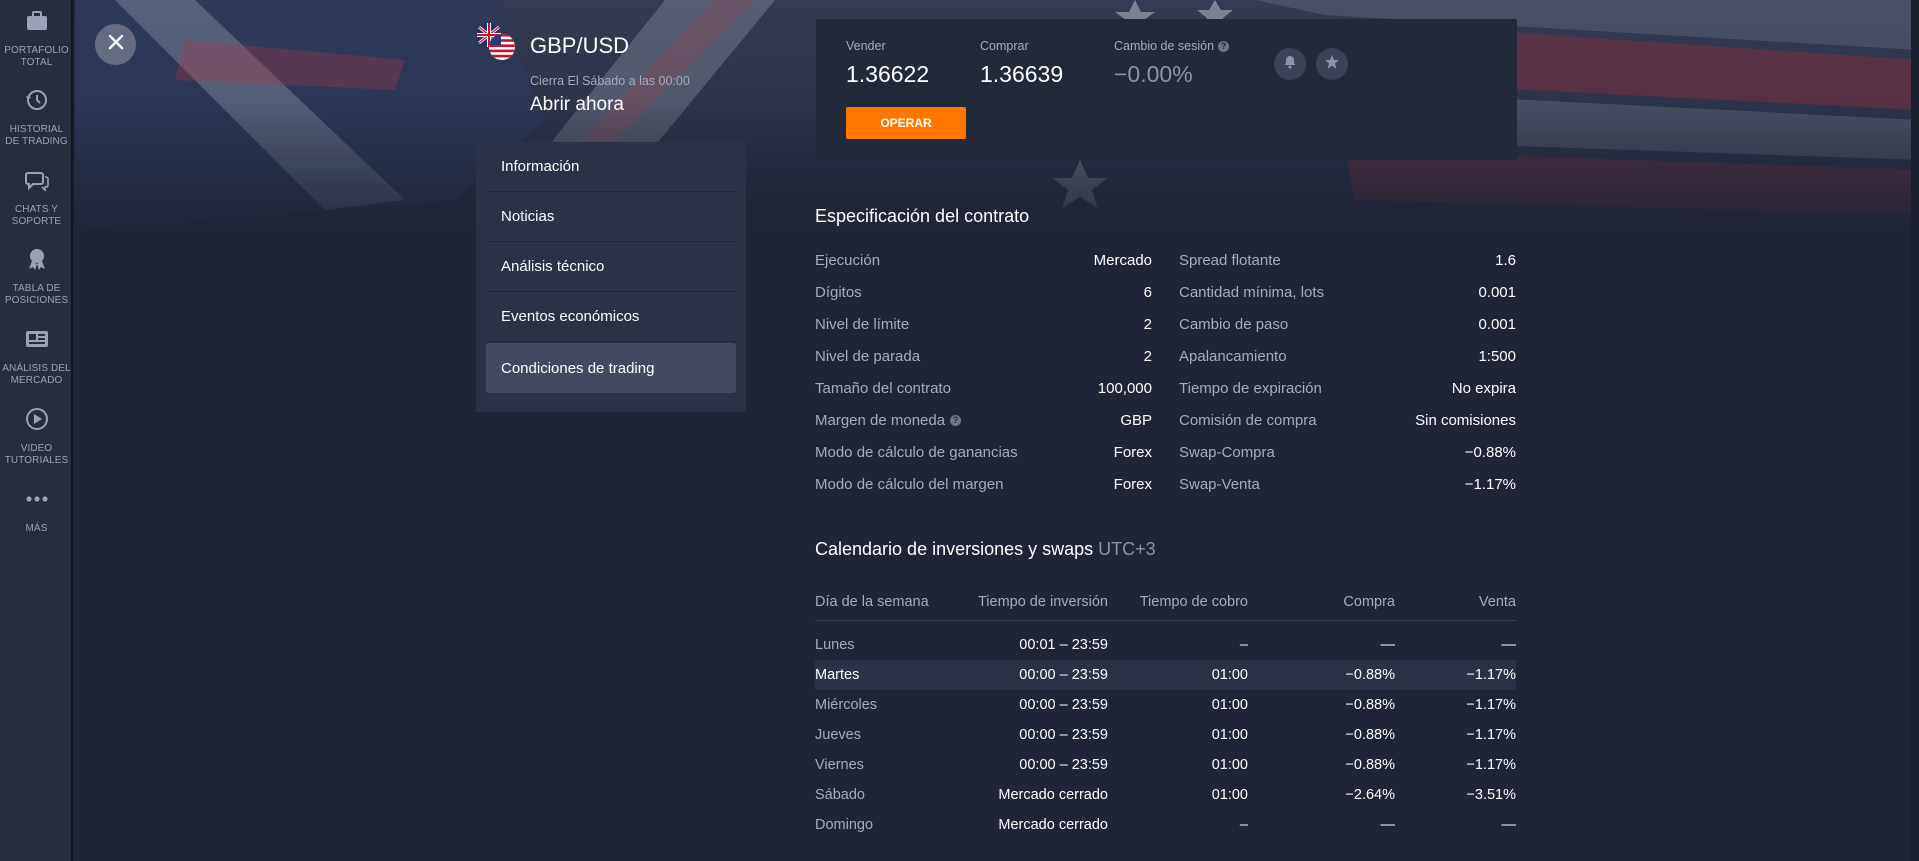 The image size is (1919, 861). Describe the element at coordinates (880, 420) in the screenshot. I see `spec-key: Margen de moneda` at that location.